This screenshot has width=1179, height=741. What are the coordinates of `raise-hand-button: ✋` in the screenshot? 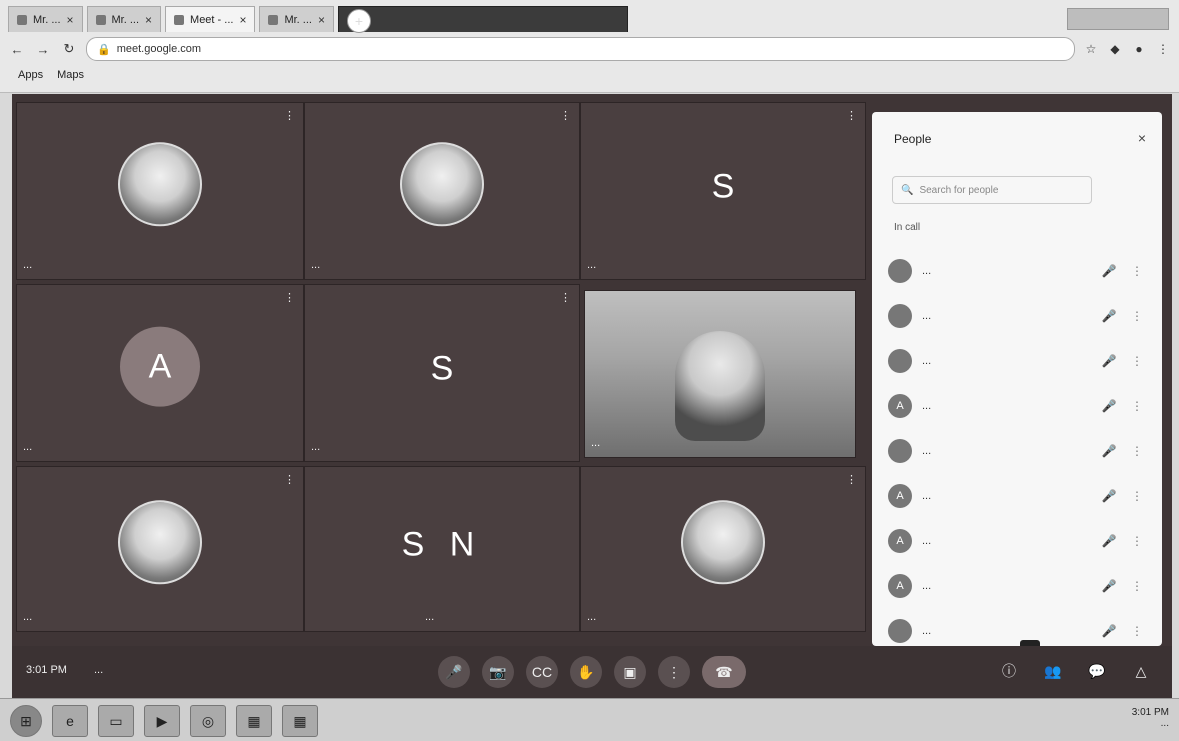 It's located at (586, 672).